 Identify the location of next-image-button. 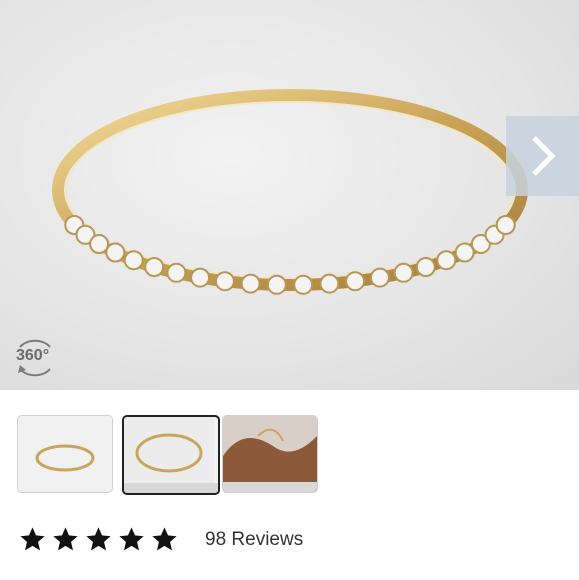
(542, 156).